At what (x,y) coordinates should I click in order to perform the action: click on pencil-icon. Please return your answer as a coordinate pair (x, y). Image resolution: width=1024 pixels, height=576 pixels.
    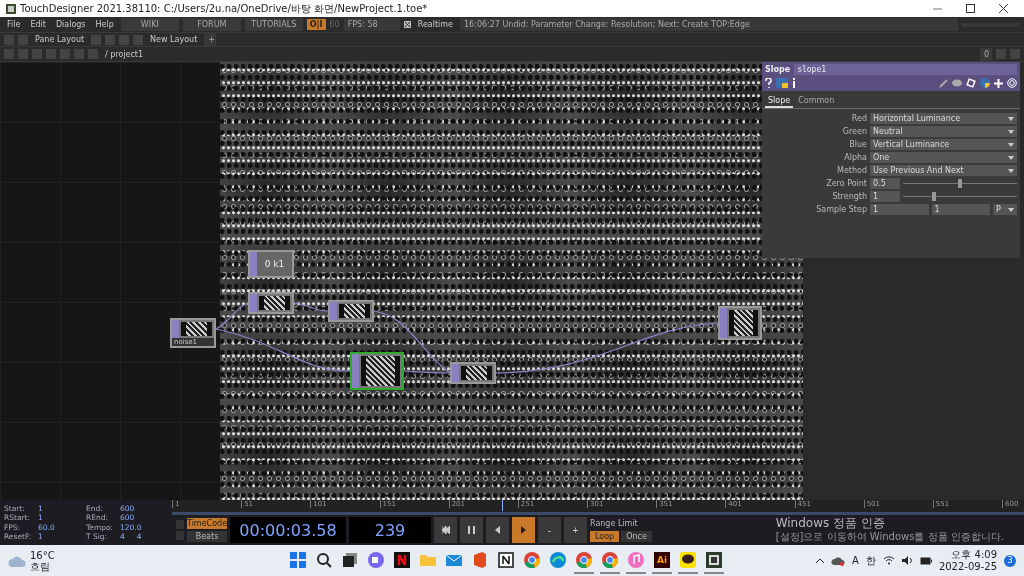
    Looking at the image, I should click on (943, 83).